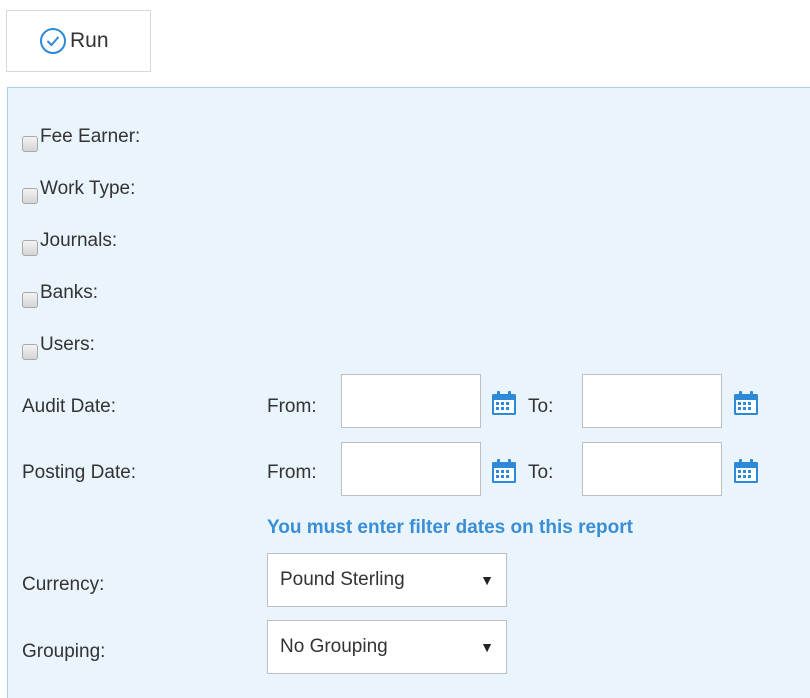  Describe the element at coordinates (30, 352) in the screenshot. I see `users-checkbox` at that location.